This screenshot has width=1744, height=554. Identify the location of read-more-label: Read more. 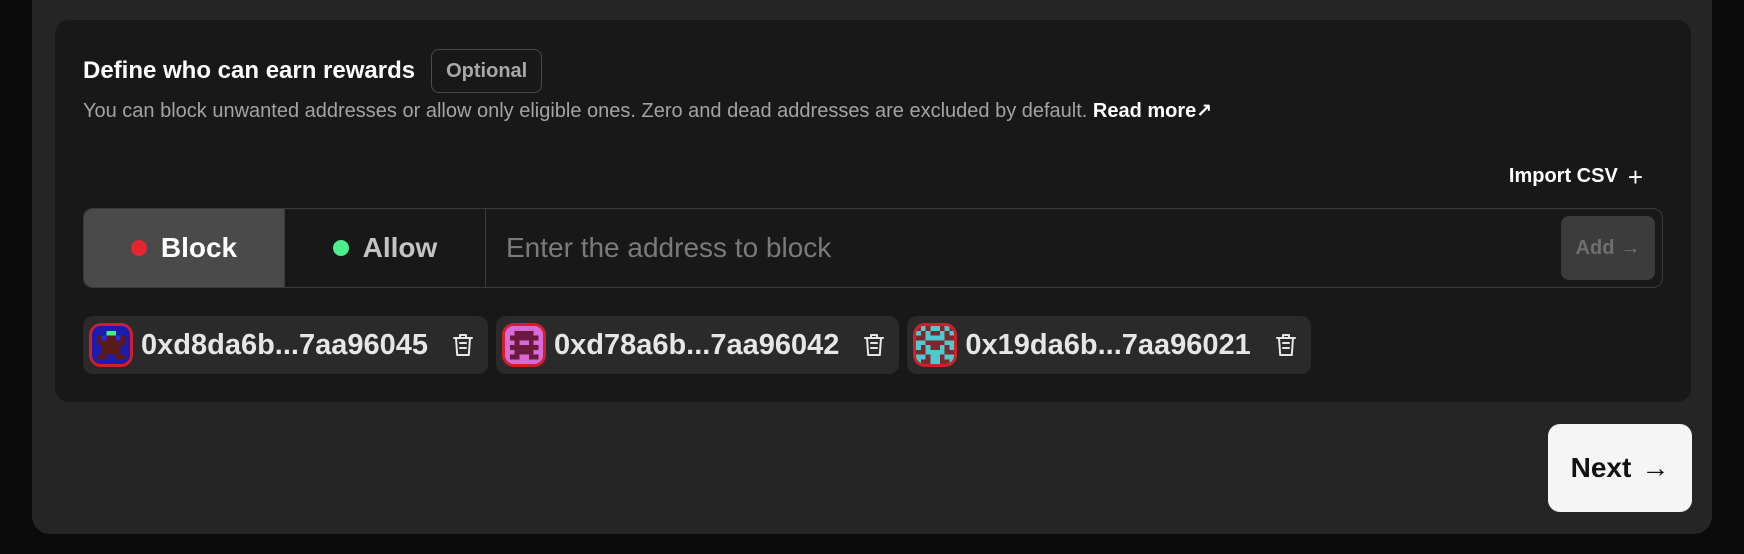
(1144, 111).